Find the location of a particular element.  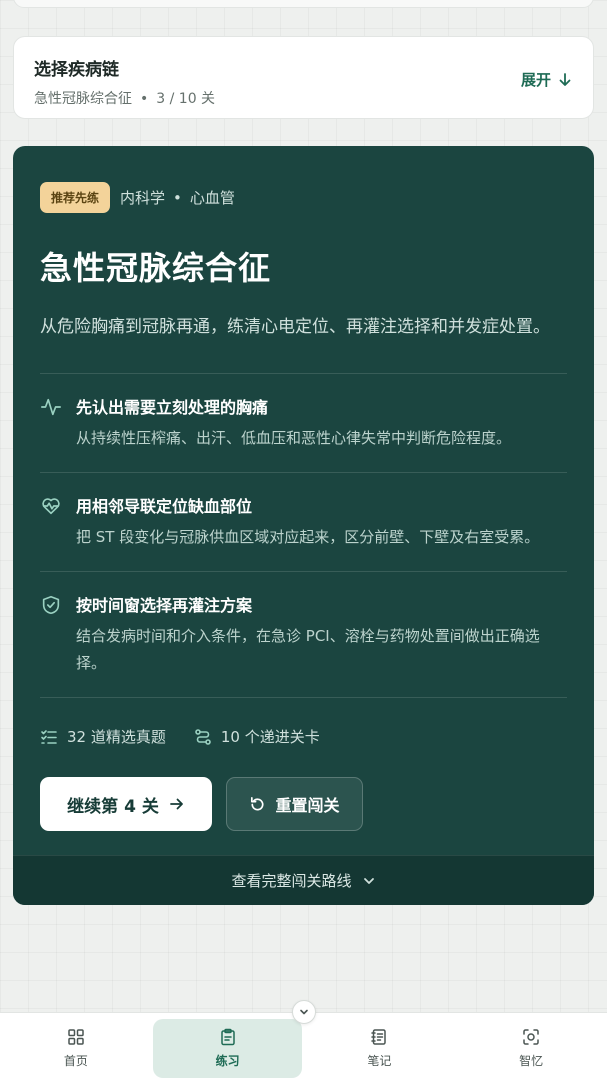

view-route-button: 查看完整闯关路线 is located at coordinates (303, 880).